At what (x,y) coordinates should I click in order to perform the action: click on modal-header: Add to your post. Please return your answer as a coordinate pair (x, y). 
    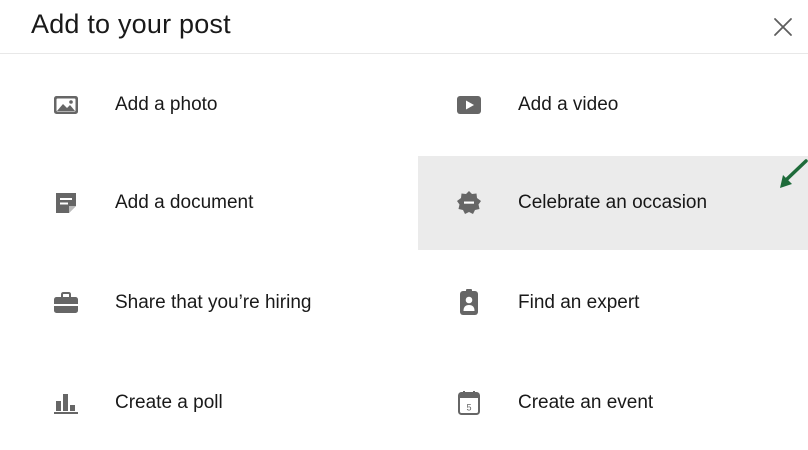
    Looking at the image, I should click on (404, 27).